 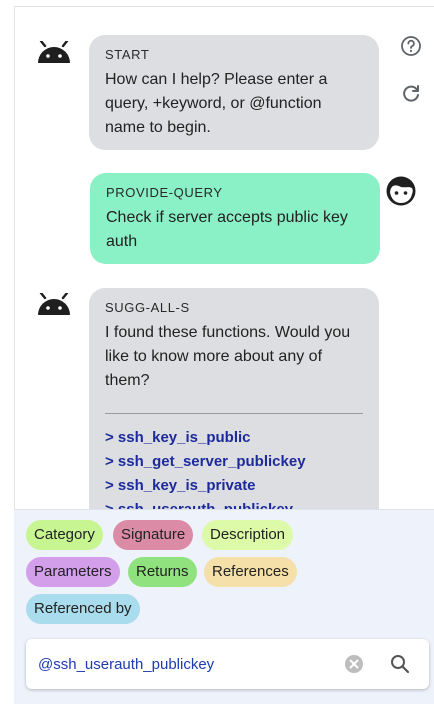 I want to click on message-tag: SUGG-ALL-S, so click(x=147, y=307).